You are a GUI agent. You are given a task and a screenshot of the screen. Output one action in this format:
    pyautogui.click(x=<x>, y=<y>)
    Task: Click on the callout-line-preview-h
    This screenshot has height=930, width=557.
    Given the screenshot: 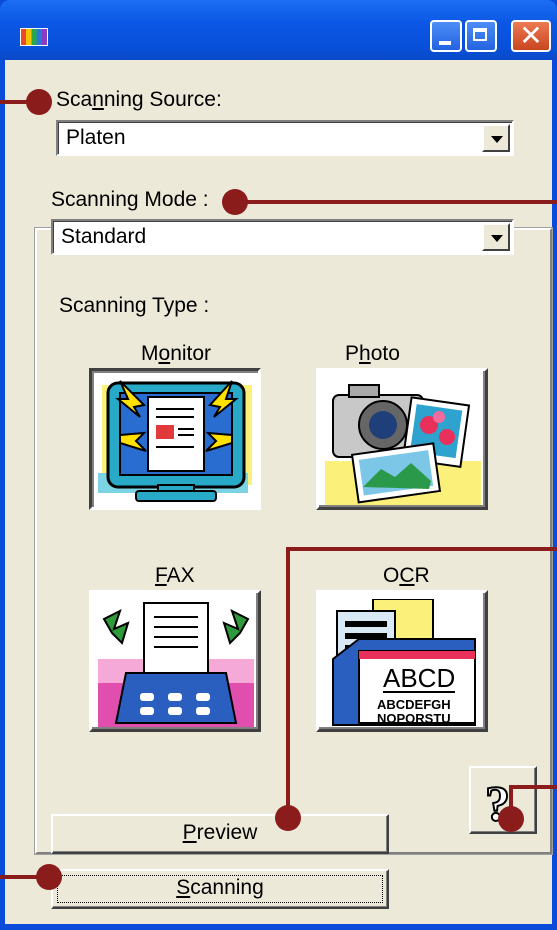 What is the action you would take?
    pyautogui.click(x=422, y=549)
    